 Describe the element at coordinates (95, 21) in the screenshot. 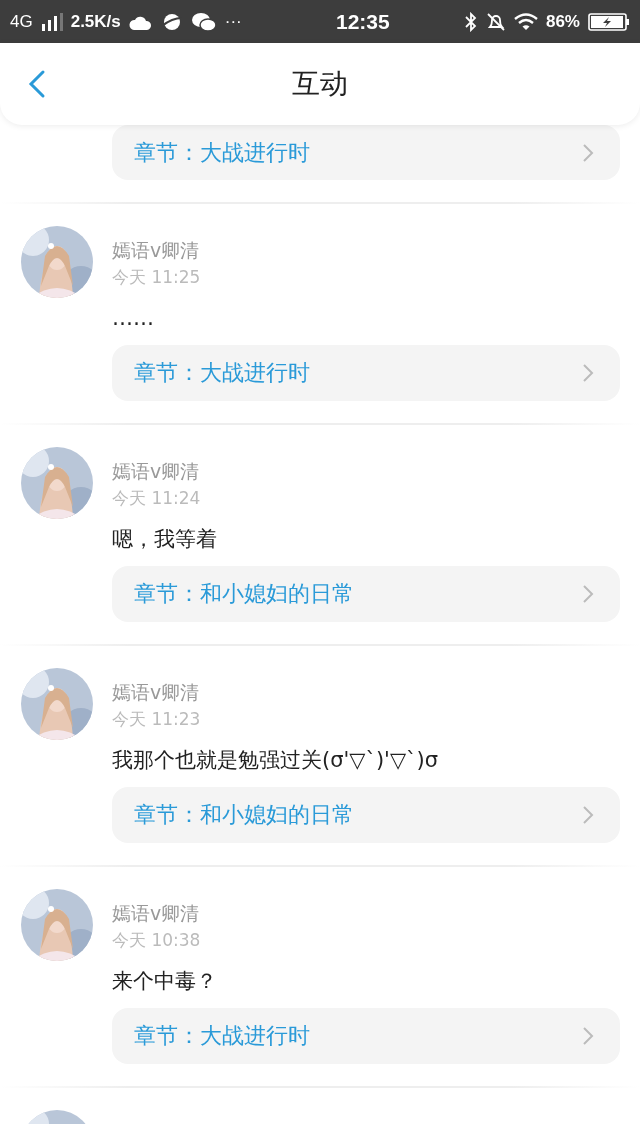

I see `network-speed: 2.5K/s` at that location.